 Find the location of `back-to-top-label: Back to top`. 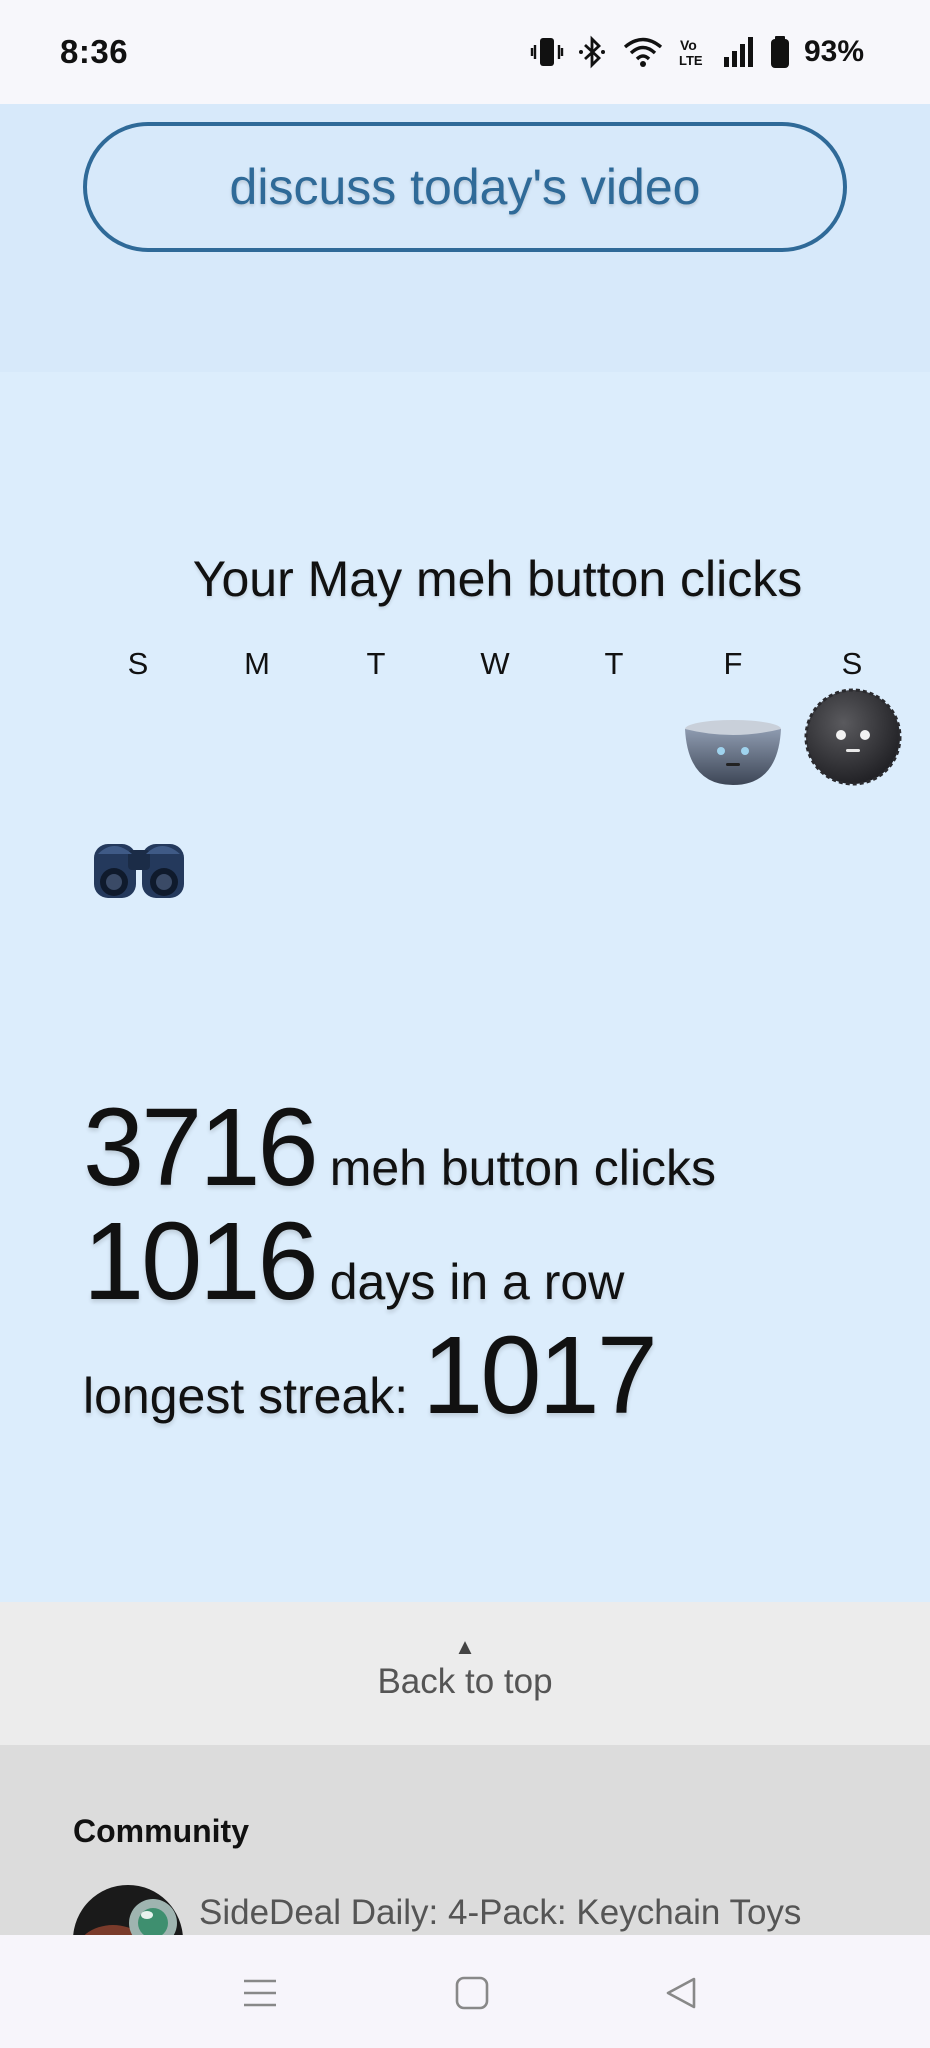

back-to-top-label: Back to top is located at coordinates (465, 1681).